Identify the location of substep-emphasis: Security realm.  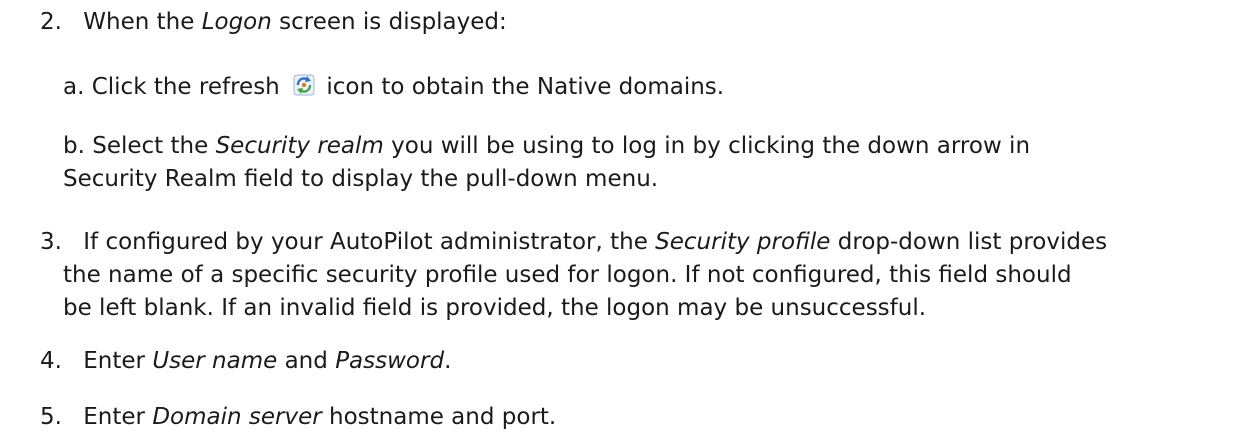
(299, 146).